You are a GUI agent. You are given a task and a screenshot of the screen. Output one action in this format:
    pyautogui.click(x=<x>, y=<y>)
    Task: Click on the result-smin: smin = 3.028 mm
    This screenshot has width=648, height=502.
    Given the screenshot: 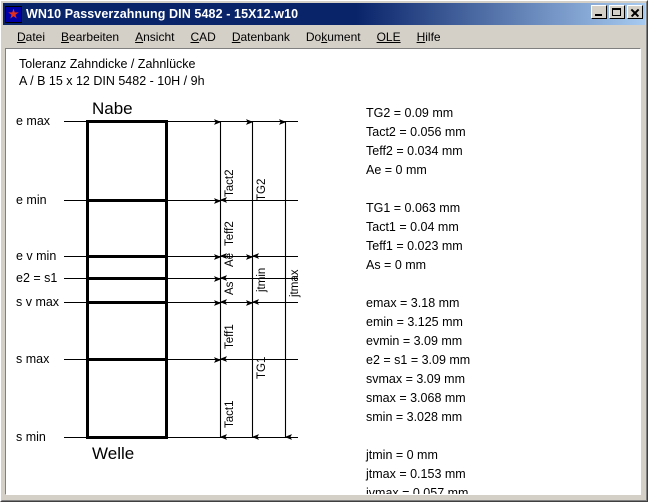 What is the action you would take?
    pyautogui.click(x=414, y=417)
    